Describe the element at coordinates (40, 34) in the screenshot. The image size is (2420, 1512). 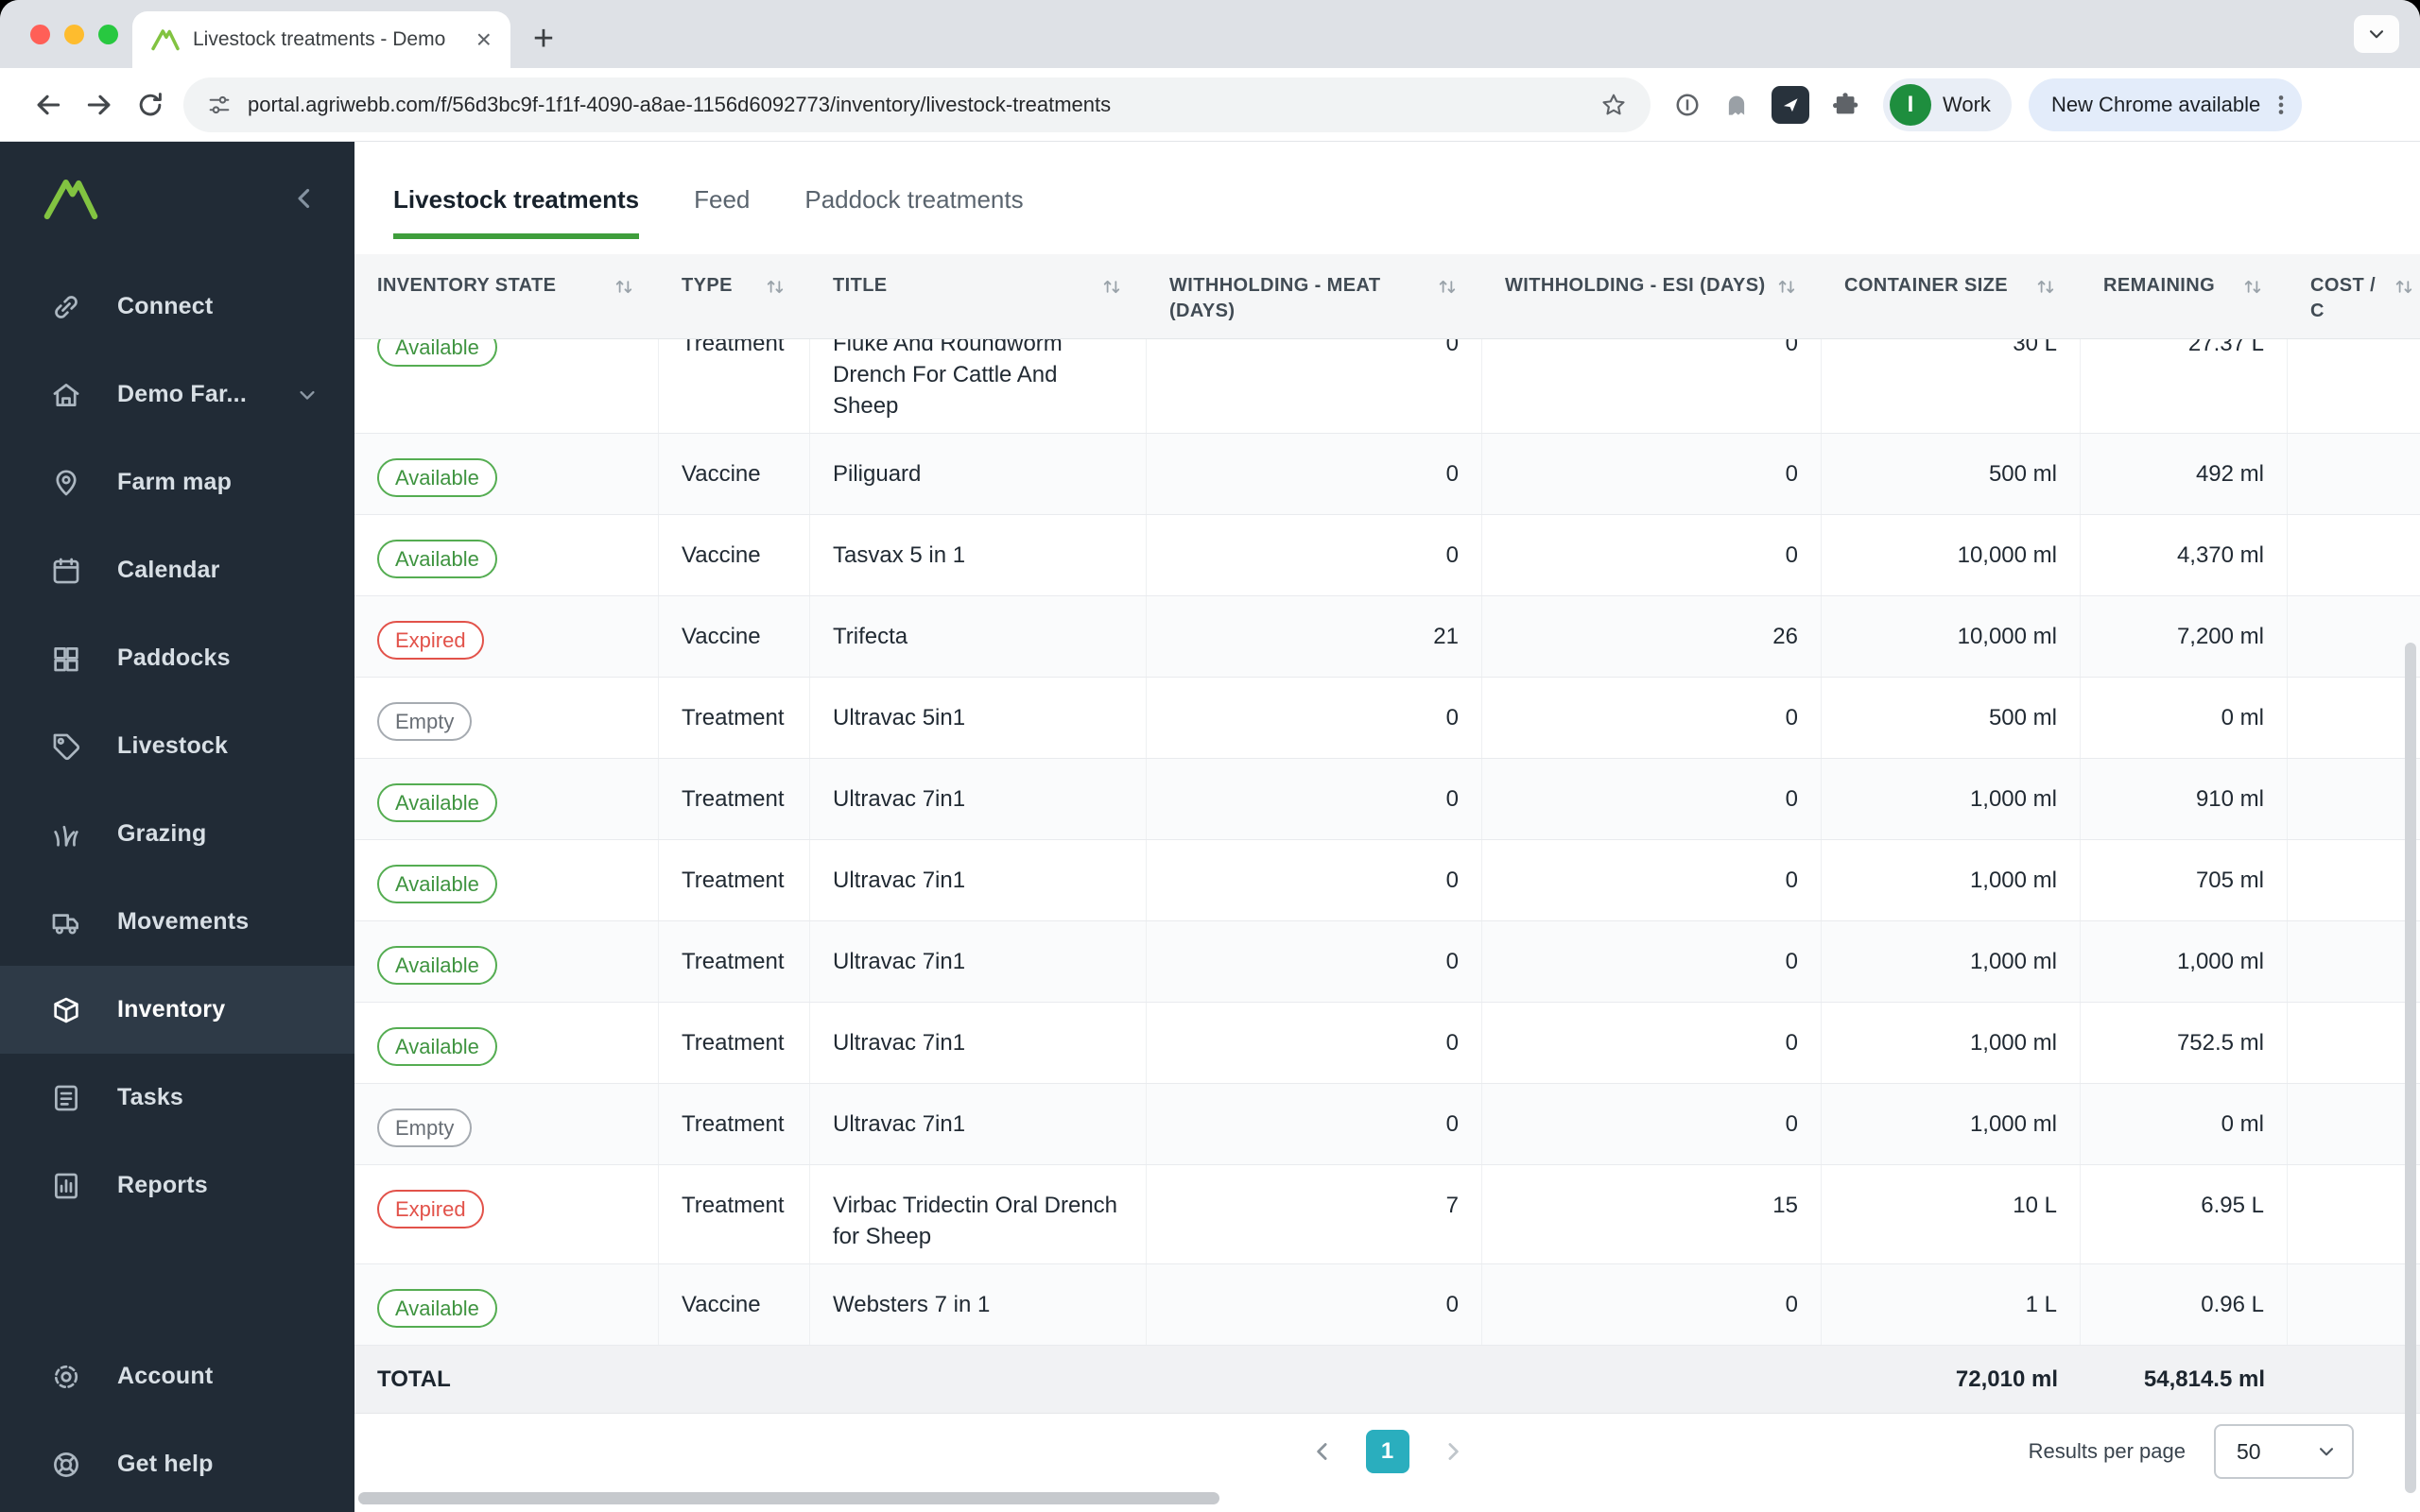
I see `close-window-button` at that location.